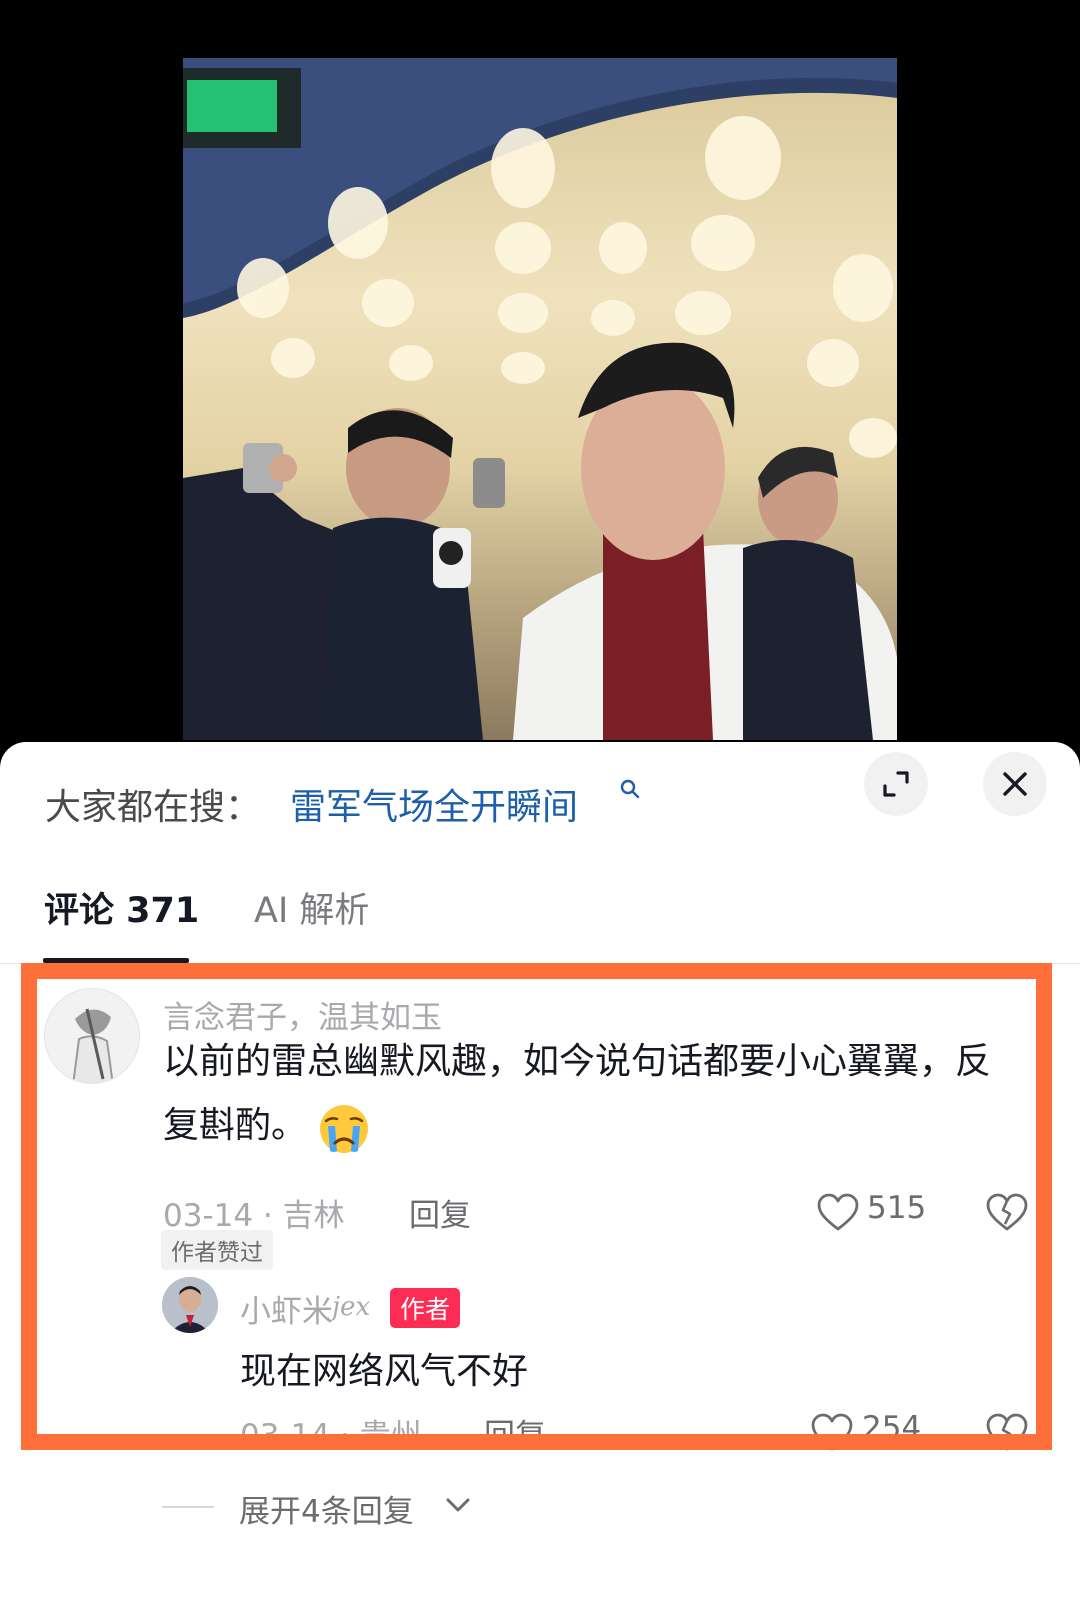 The height and width of the screenshot is (1599, 1080). I want to click on reply-username-suffix: jex, so click(351, 1307).